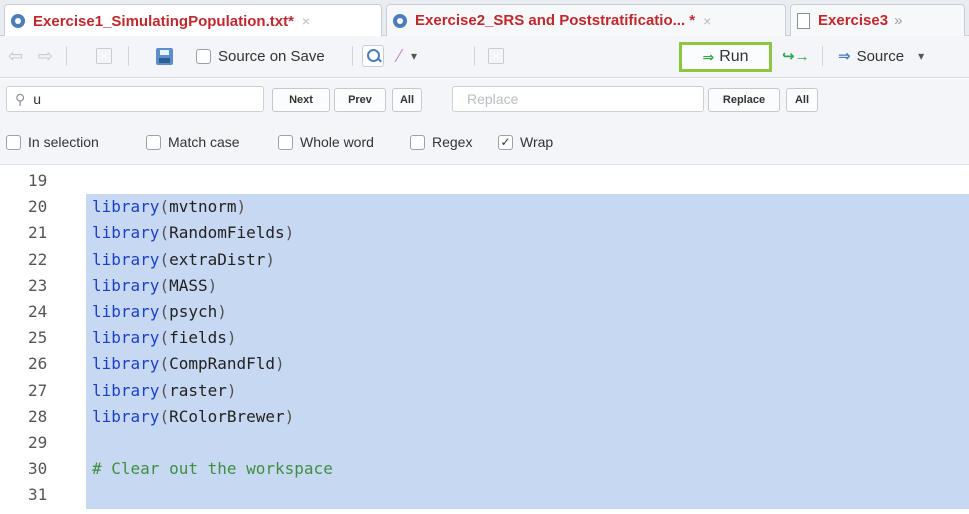  Describe the element at coordinates (744, 100) in the screenshot. I see `replace-button: Replace` at that location.